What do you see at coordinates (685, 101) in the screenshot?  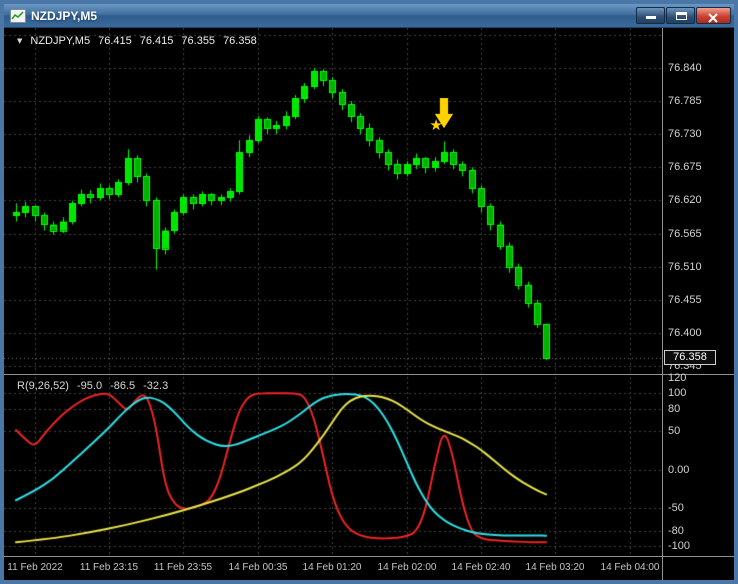 I see `price-axis-label: 76.785` at bounding box center [685, 101].